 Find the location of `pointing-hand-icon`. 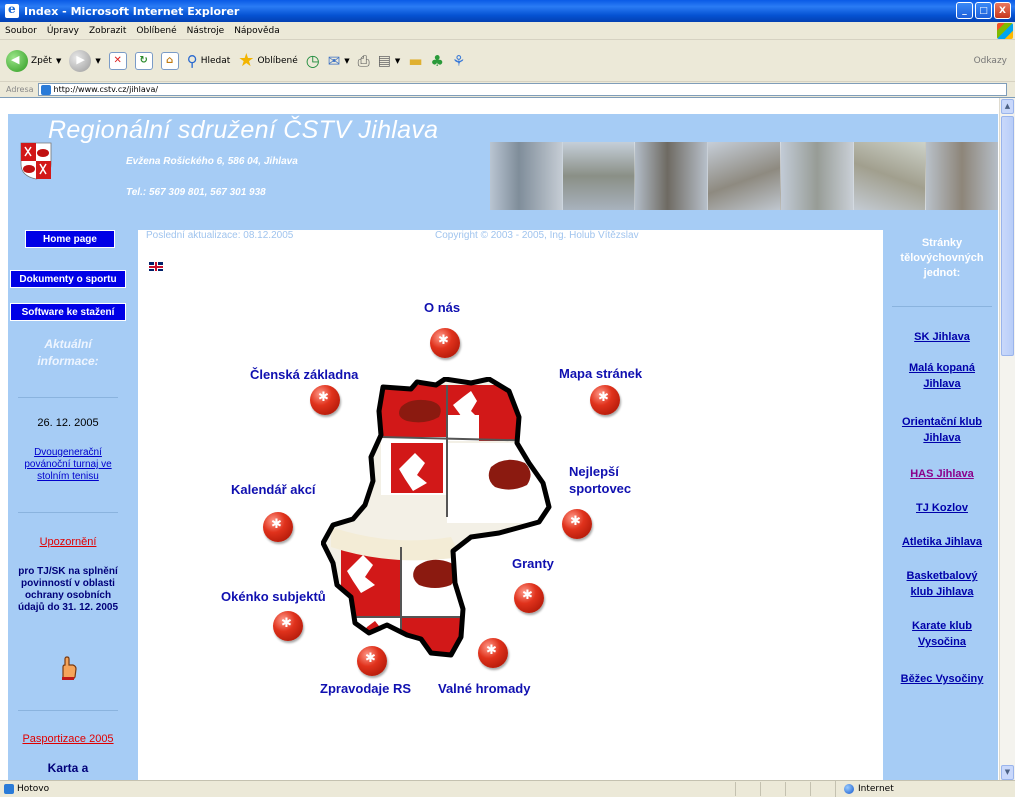

pointing-hand-icon is located at coordinates (68, 668).